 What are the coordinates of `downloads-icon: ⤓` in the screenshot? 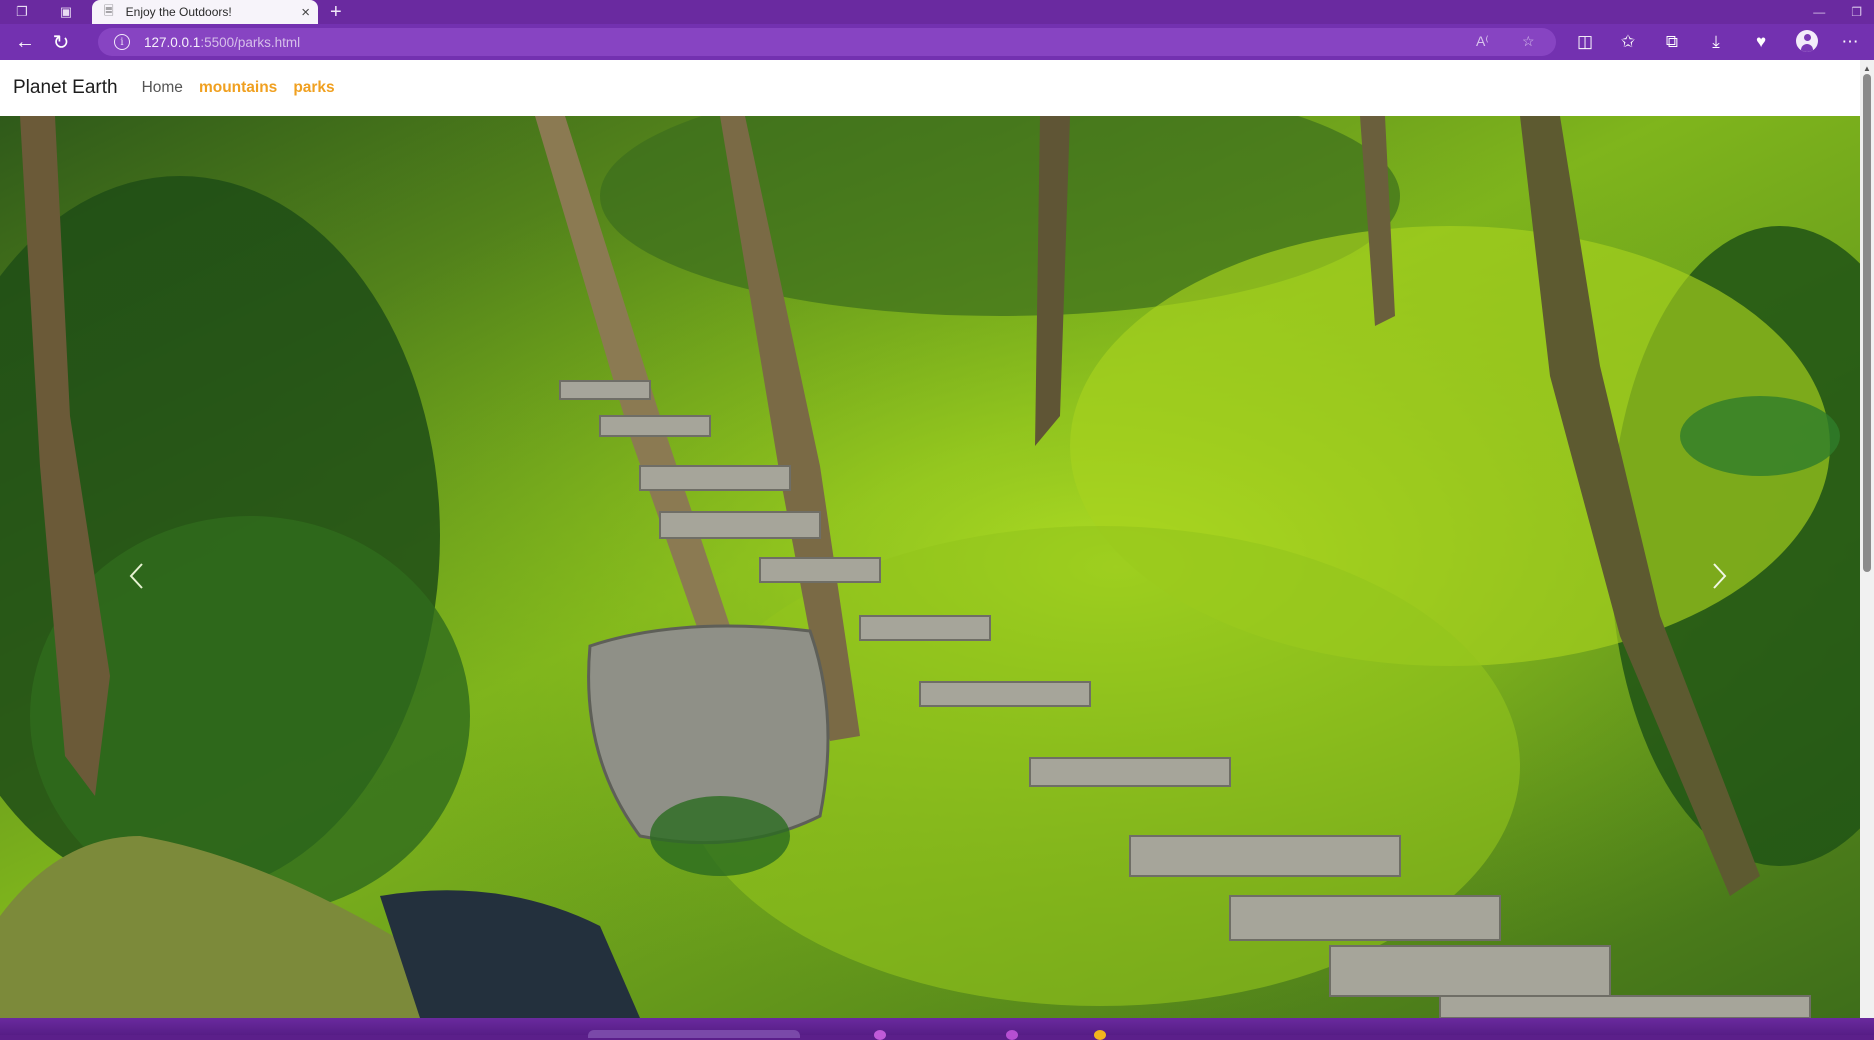 It's located at (1716, 42).